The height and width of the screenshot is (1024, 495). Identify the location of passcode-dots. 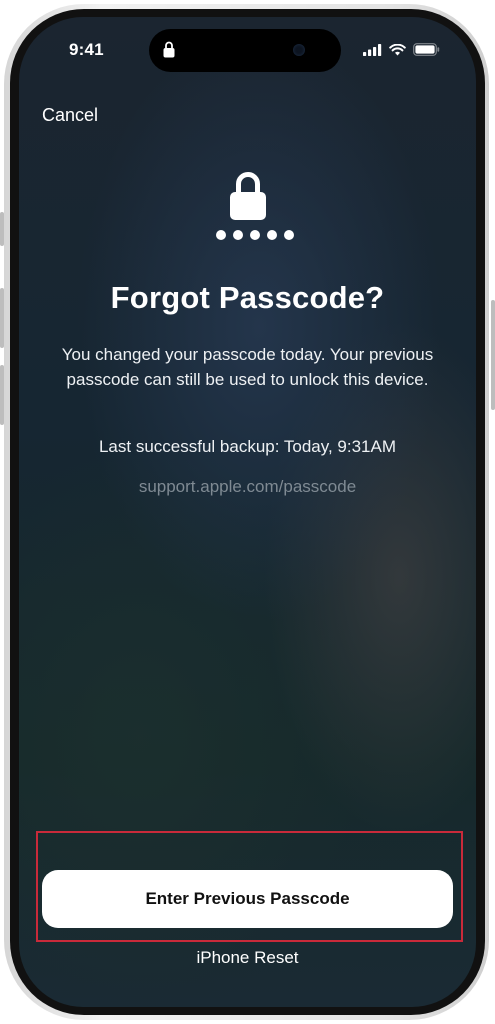
(255, 235).